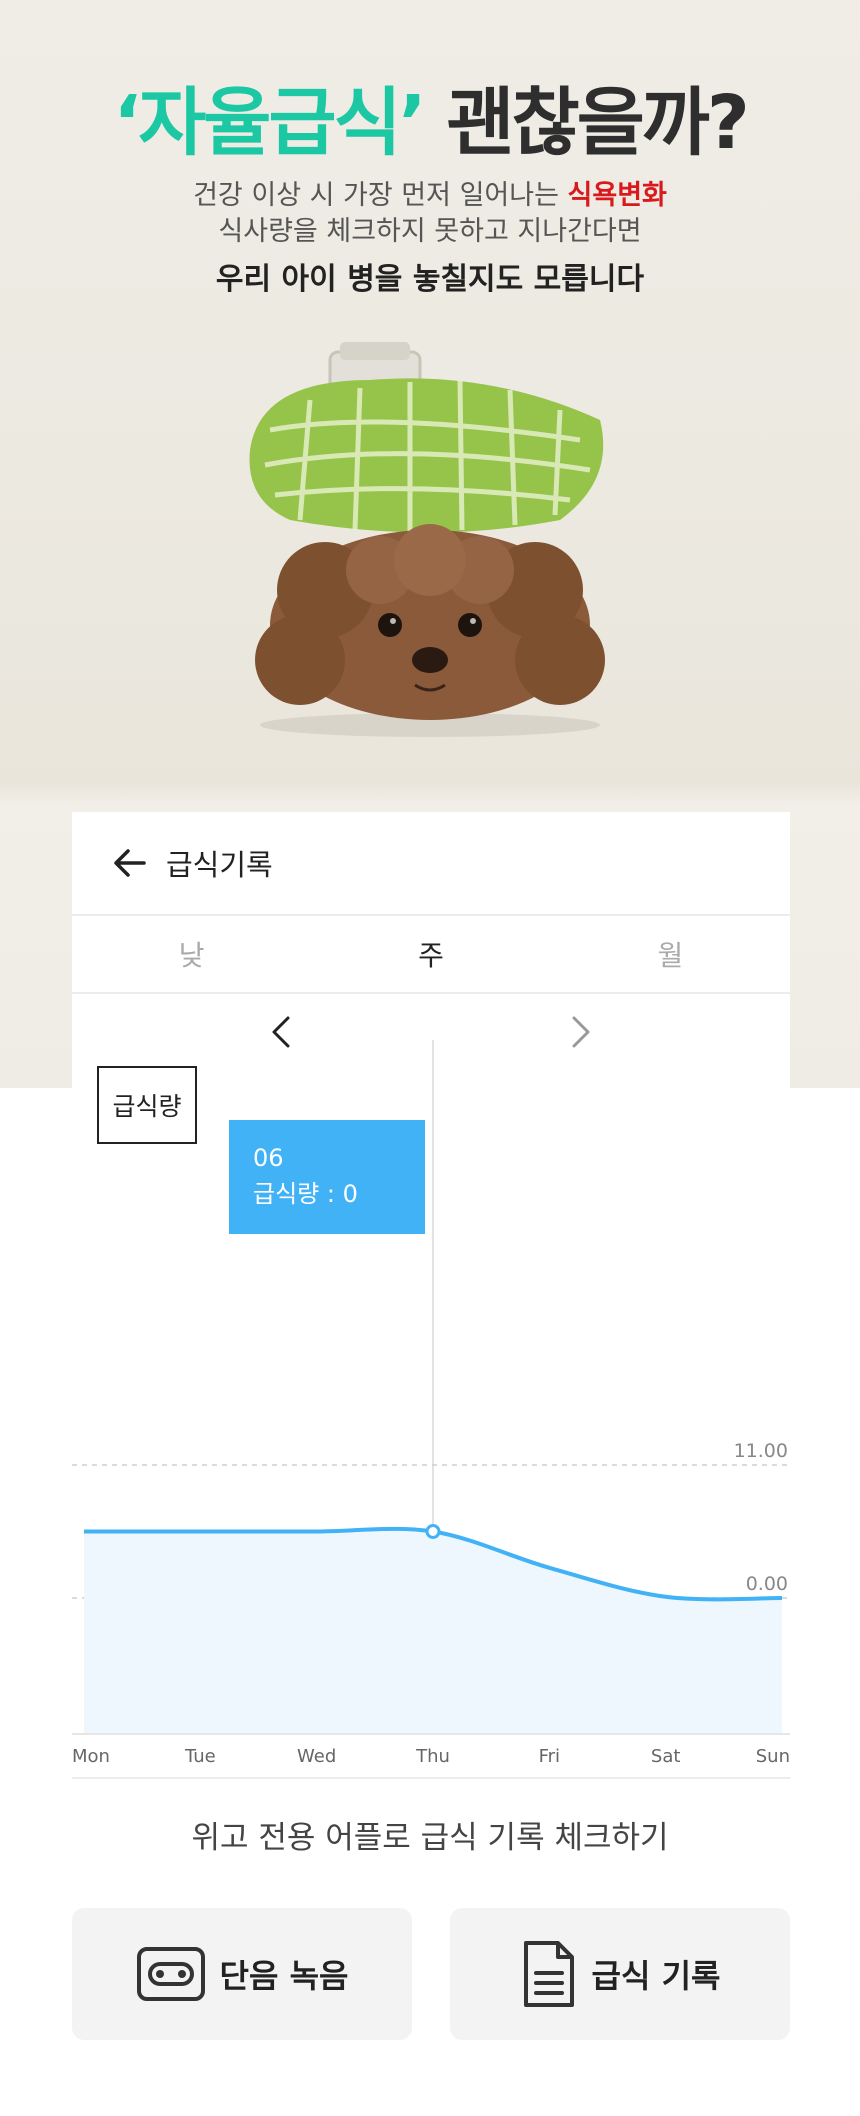 This screenshot has width=860, height=2116. Describe the element at coordinates (327, 1177) in the screenshot. I see `chart-tooltip: 06 급식량 : 0` at that location.